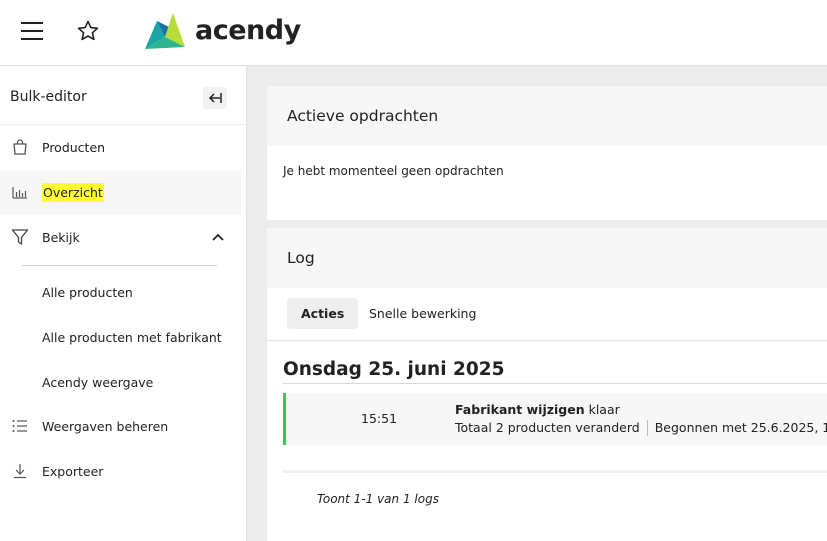 This screenshot has width=827, height=541. What do you see at coordinates (547, 427) in the screenshot?
I see `log-summary: Totaal 2 producten veranderd` at bounding box center [547, 427].